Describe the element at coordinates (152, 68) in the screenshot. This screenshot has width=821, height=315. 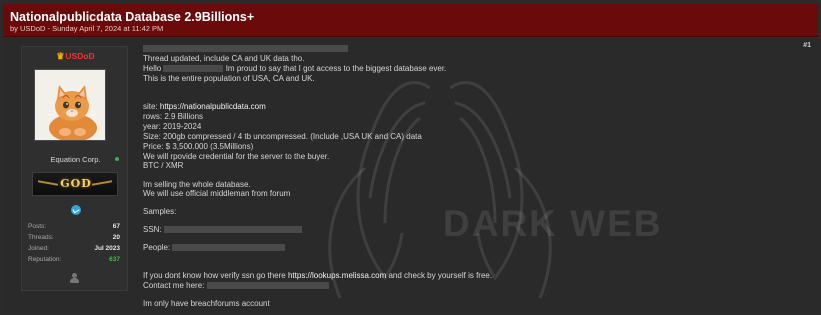
I see `post-text: Hello` at that location.